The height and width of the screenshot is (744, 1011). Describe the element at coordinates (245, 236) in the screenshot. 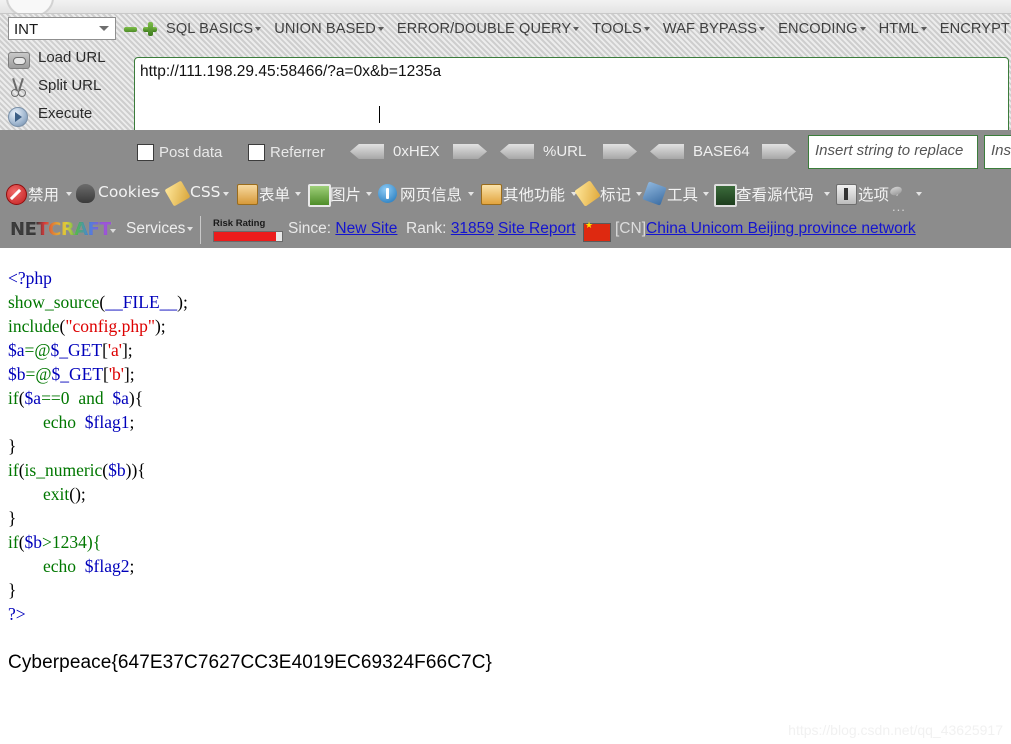

I see `risk-rating-fill` at that location.